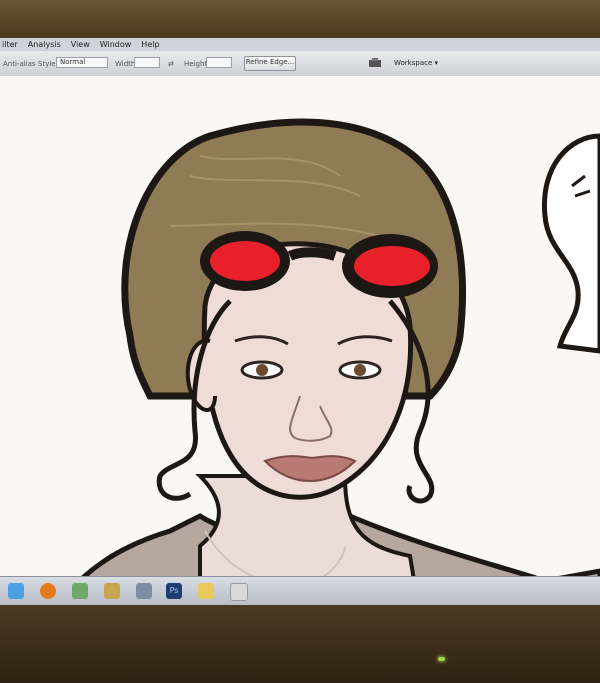  What do you see at coordinates (239, 592) in the screenshot?
I see `game-icon` at bounding box center [239, 592].